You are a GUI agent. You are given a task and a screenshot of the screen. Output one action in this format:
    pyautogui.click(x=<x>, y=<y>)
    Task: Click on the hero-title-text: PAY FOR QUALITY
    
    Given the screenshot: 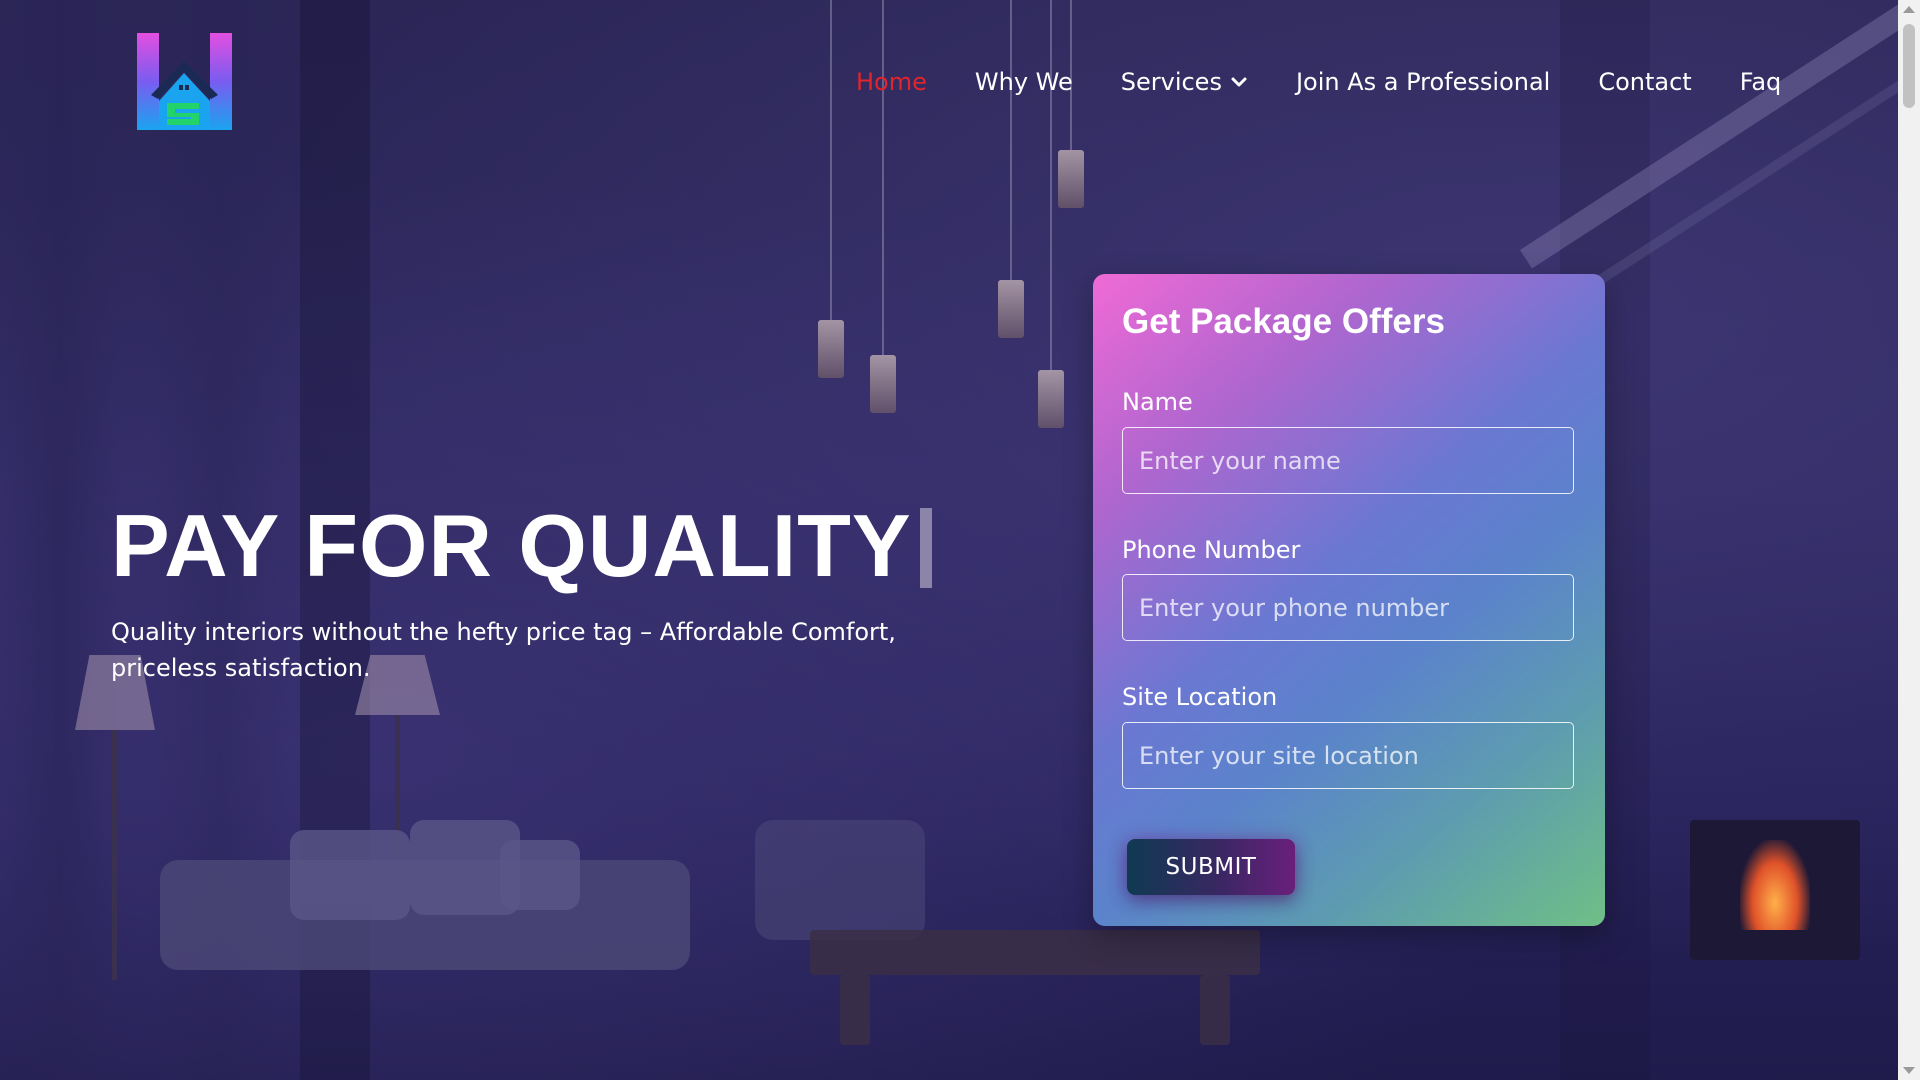 What is the action you would take?
    pyautogui.click(x=511, y=545)
    